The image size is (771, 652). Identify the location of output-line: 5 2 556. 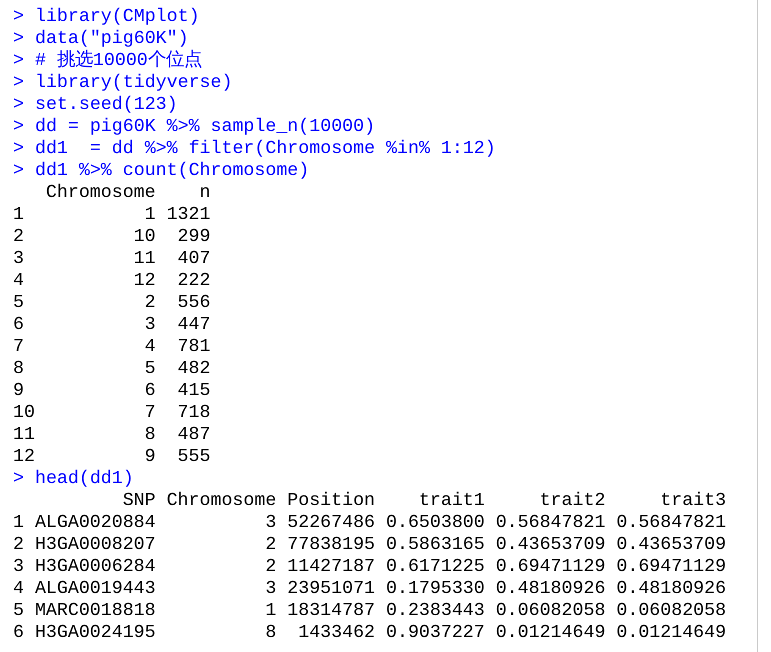
(111, 303).